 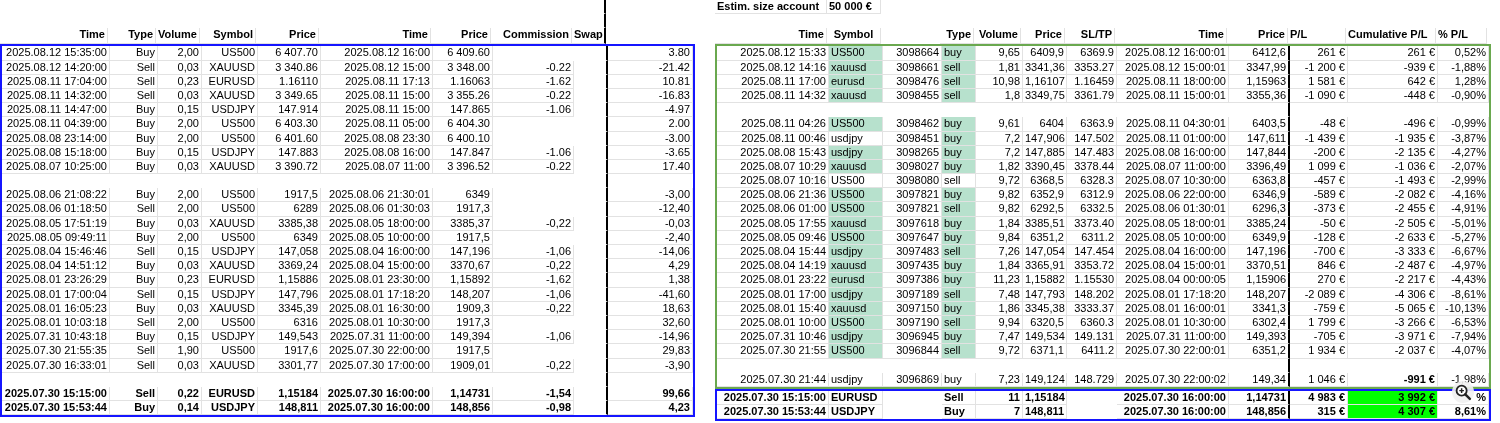 What do you see at coordinates (531, 36) in the screenshot?
I see `column-header: Commission` at bounding box center [531, 36].